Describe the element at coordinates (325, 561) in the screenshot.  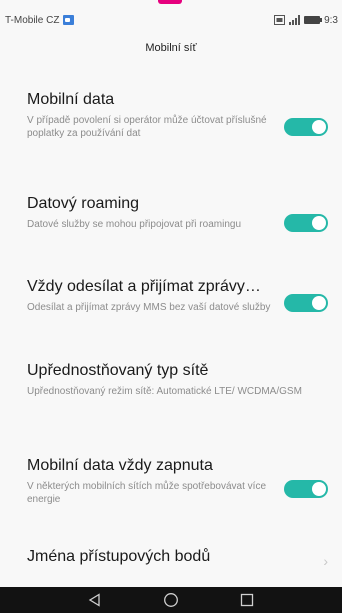
I see `chevron-right-icon: ›` at that location.